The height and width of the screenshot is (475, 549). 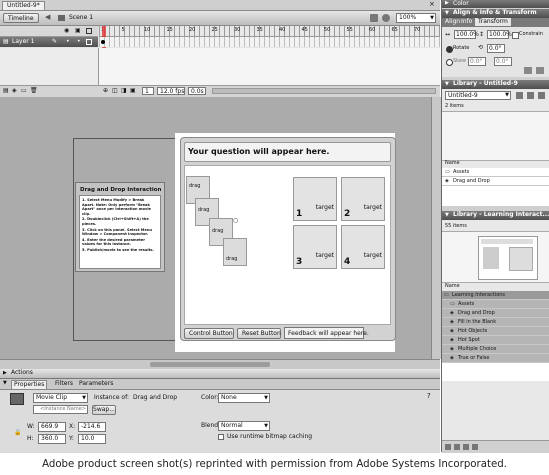 What do you see at coordinates (324, 91) in the screenshot?
I see `timeline-scrollbar` at bounding box center [324, 91].